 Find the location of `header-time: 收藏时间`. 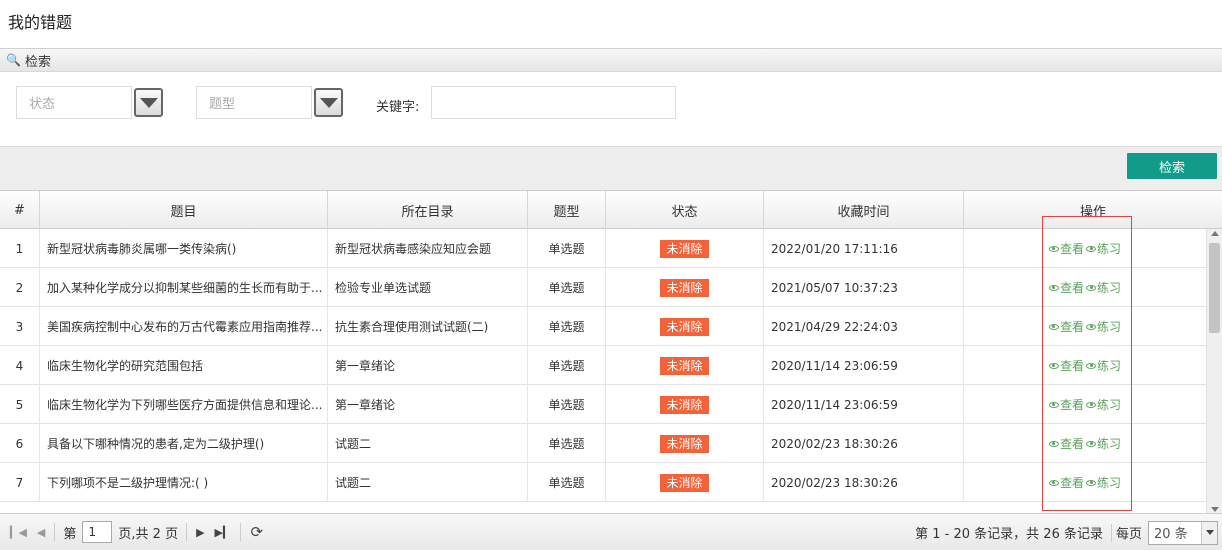

header-time: 收藏时间 is located at coordinates (864, 210).